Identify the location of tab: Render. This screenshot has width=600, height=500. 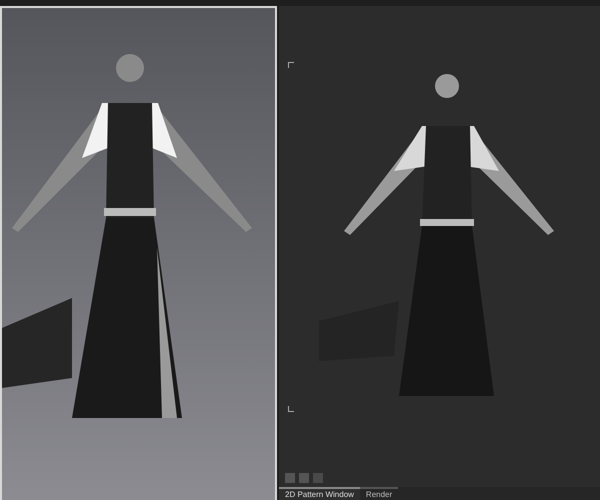
(379, 493).